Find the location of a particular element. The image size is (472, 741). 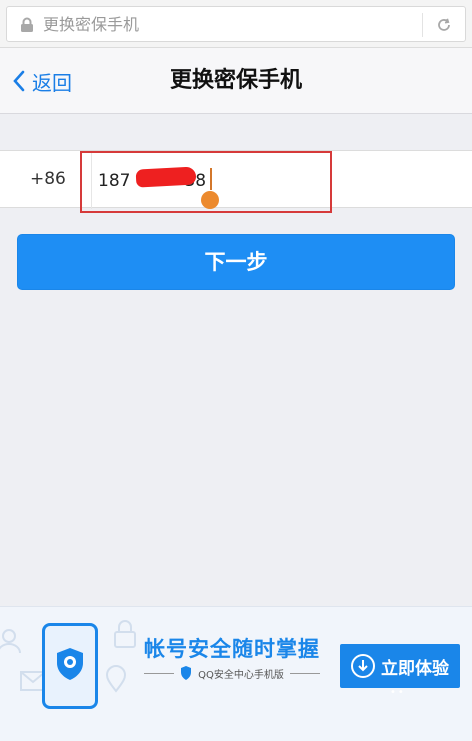

text-cursor is located at coordinates (211, 179).